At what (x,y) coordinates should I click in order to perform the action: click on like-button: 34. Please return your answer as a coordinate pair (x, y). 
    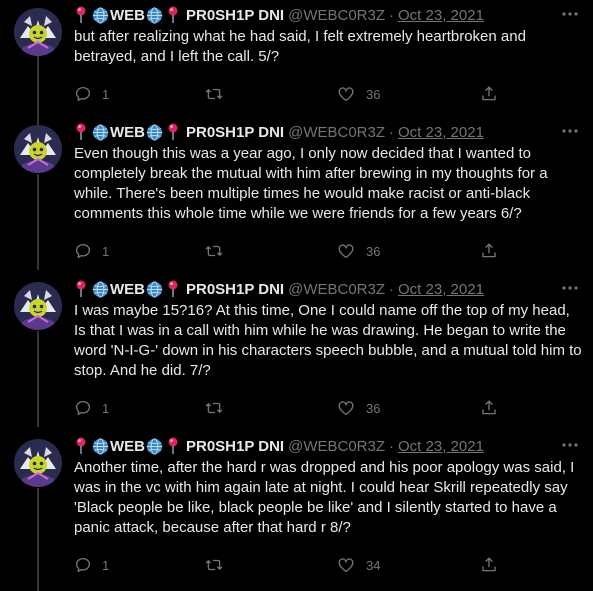
    Looking at the image, I should click on (358, 565).